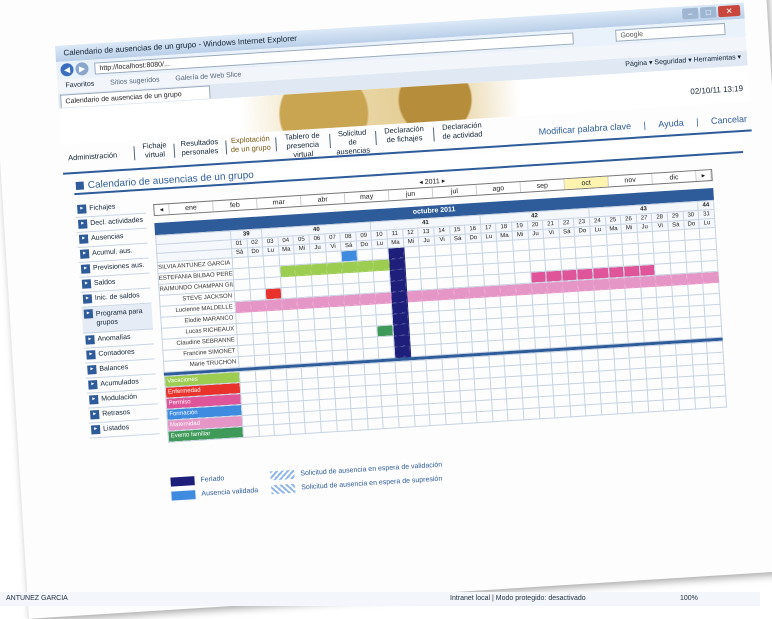 This screenshot has width=772, height=619. Describe the element at coordinates (499, 188) in the screenshot. I see `month-ago: ago` at that location.